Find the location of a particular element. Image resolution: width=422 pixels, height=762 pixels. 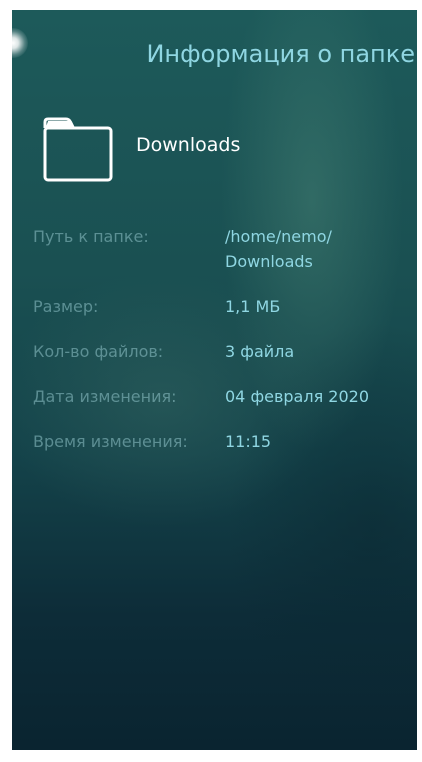

folder-name: Downloads is located at coordinates (188, 145).